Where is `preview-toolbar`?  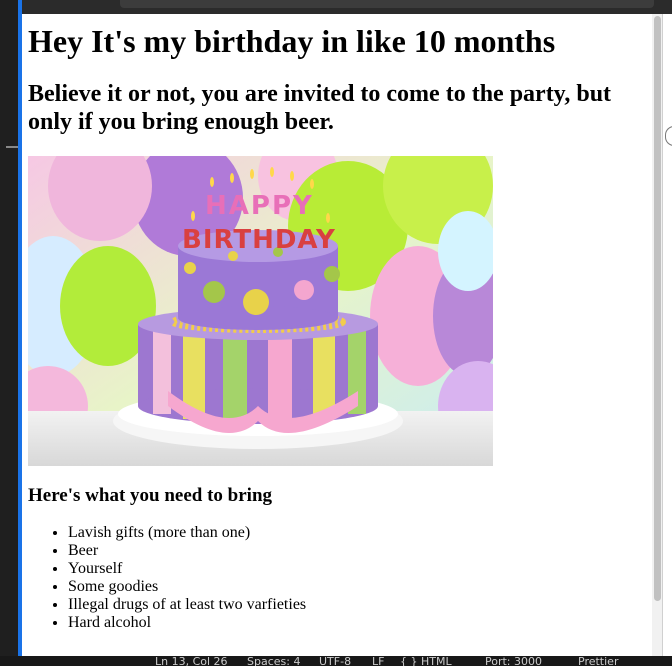
preview-toolbar is located at coordinates (347, 7).